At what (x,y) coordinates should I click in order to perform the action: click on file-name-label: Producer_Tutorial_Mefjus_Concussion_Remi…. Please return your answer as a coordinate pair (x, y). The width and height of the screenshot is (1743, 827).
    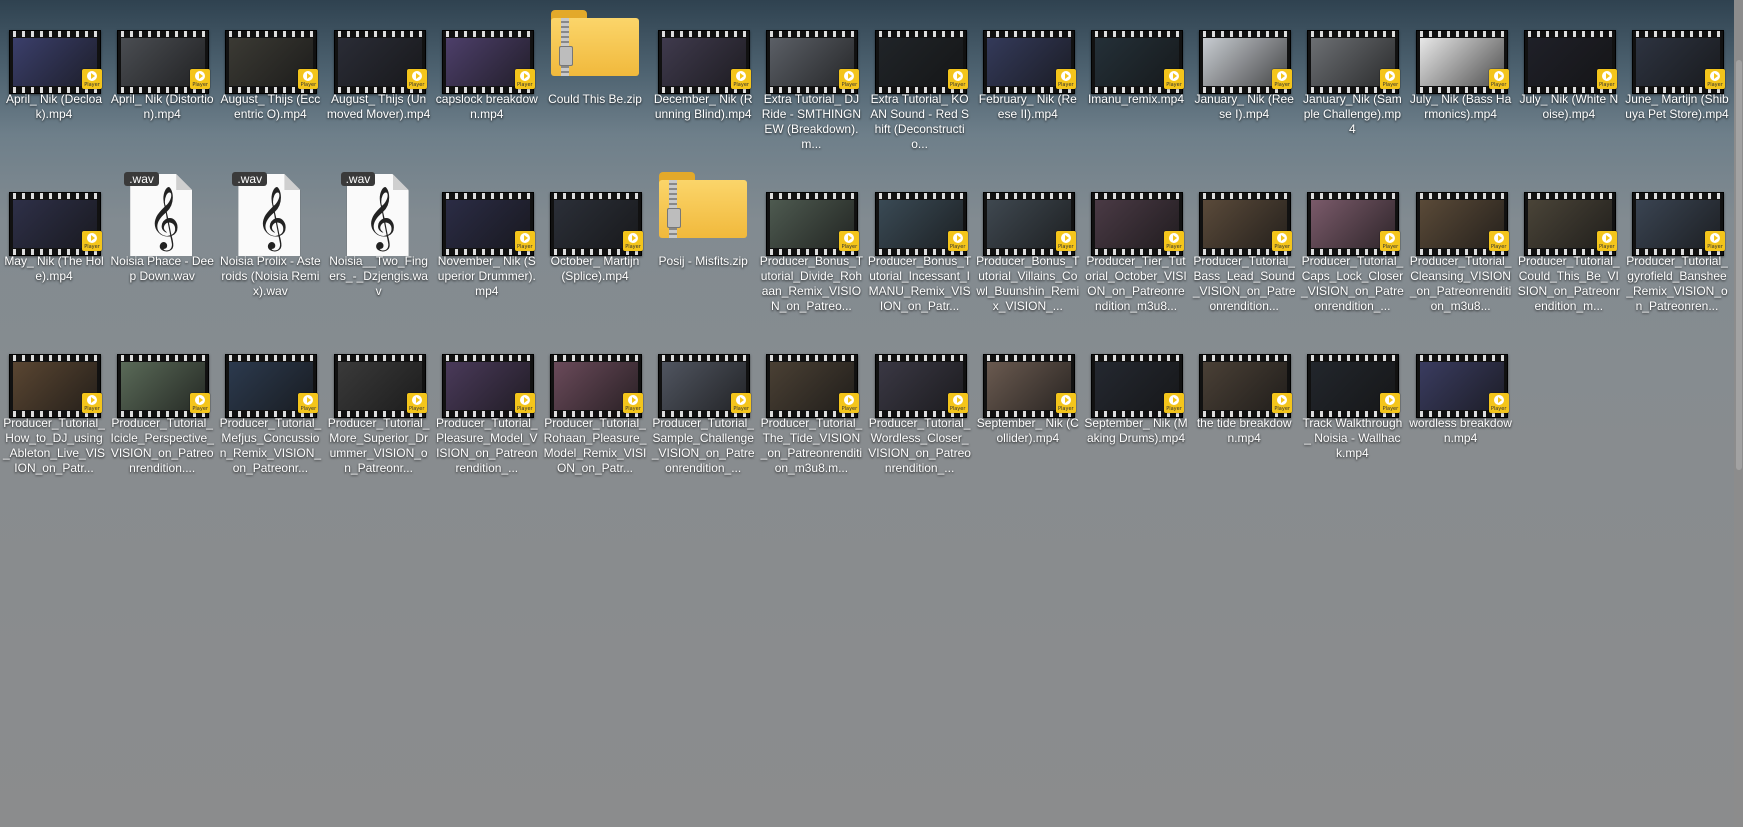
    Looking at the image, I should click on (270, 445).